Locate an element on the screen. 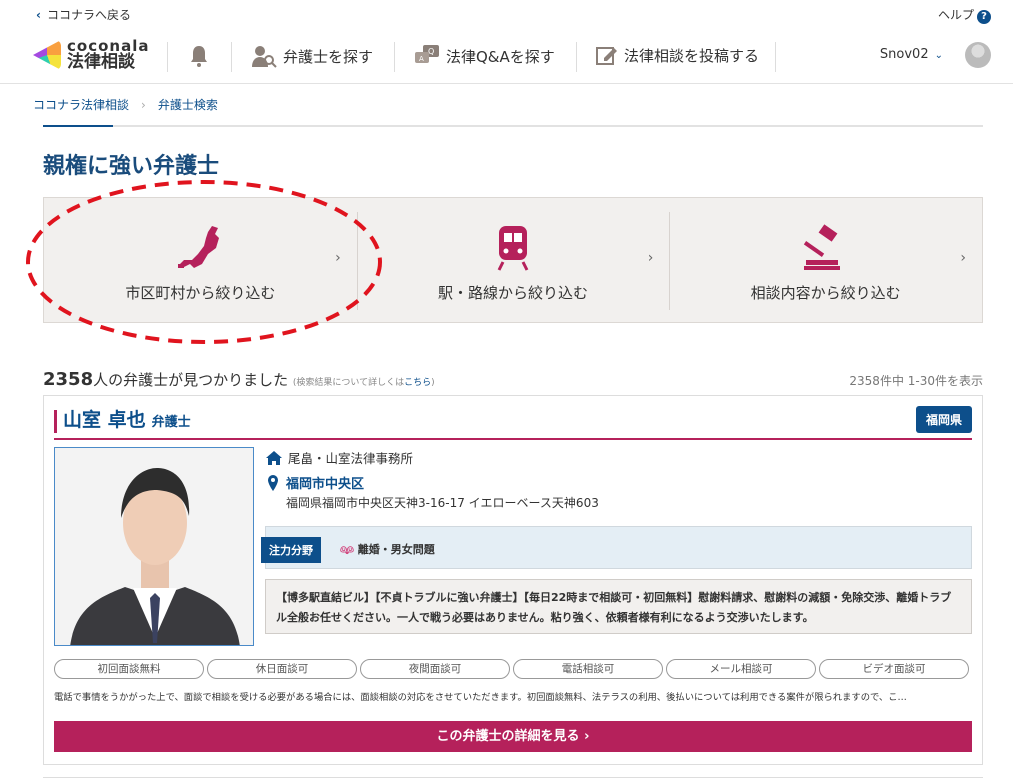 This screenshot has width=1013, height=779. address: 福岡県福岡市中央区天神3-16-17 イエローベース天神603 is located at coordinates (442, 503).